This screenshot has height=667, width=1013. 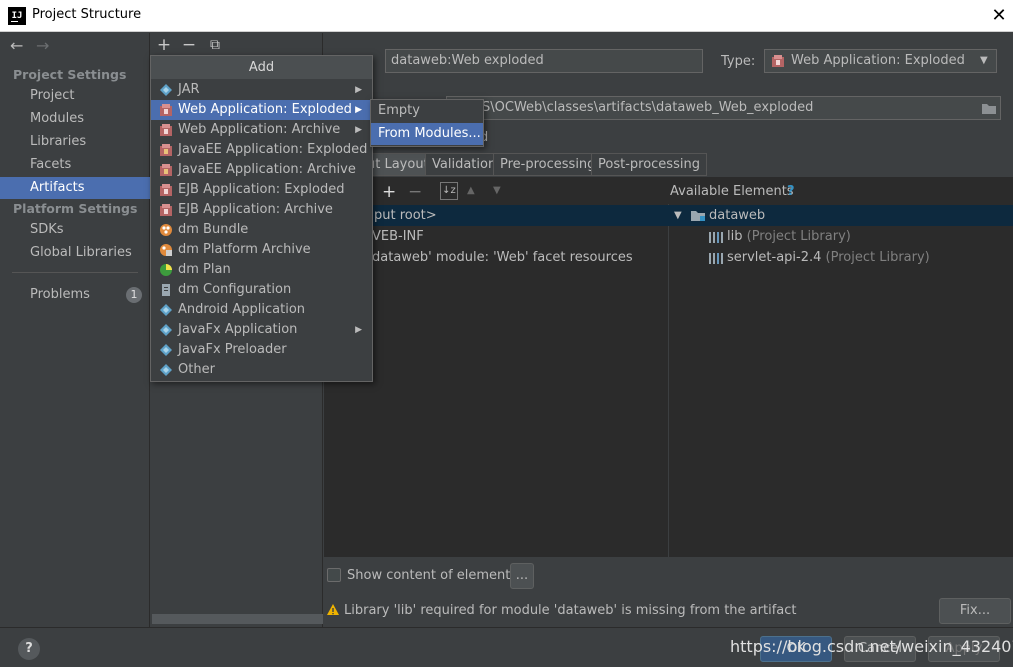 What do you see at coordinates (778, 61) in the screenshot?
I see `web-app-type-icon` at bounding box center [778, 61].